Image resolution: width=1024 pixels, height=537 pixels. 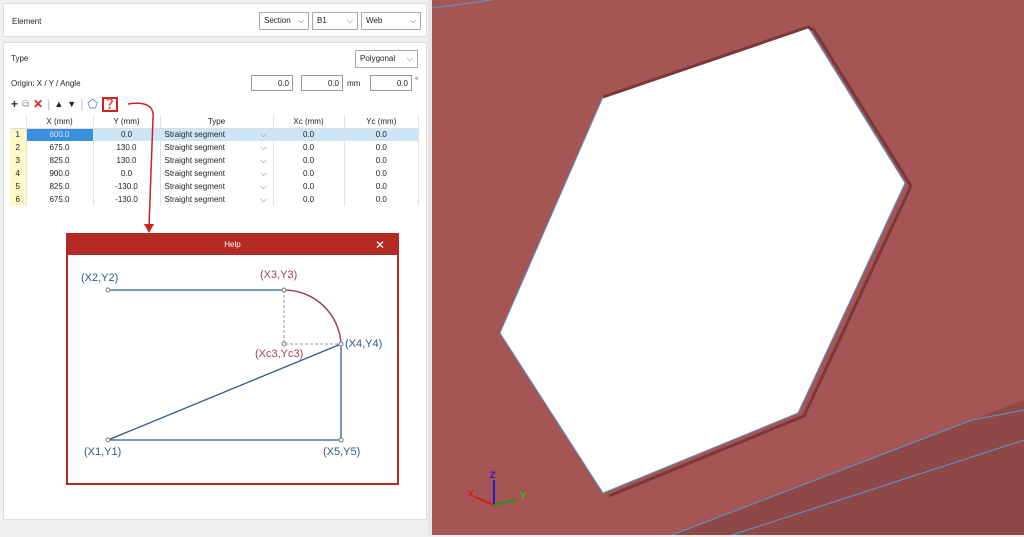 What do you see at coordinates (341, 452) in the screenshot?
I see `label-p5: (X5,Y5)` at bounding box center [341, 452].